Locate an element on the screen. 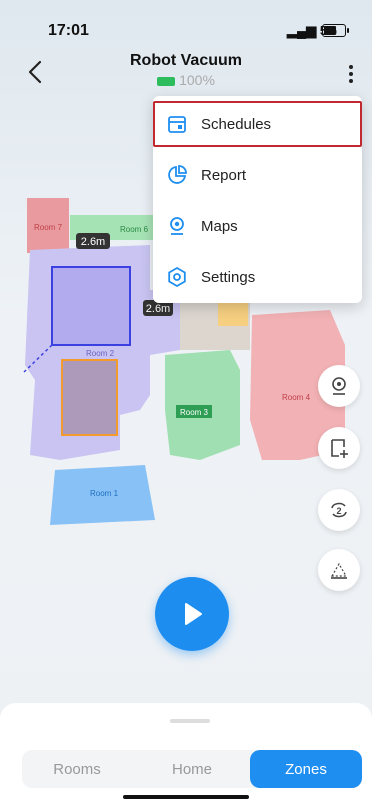 This screenshot has height=803, width=372. locate-button is located at coordinates (339, 386).